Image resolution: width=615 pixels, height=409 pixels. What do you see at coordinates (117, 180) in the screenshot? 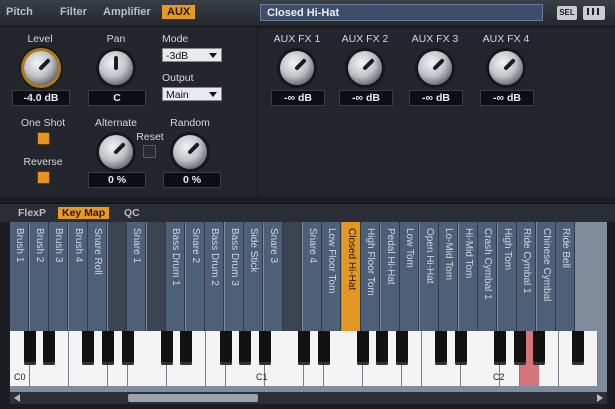
I see `alternate-value: 0 %` at bounding box center [117, 180].